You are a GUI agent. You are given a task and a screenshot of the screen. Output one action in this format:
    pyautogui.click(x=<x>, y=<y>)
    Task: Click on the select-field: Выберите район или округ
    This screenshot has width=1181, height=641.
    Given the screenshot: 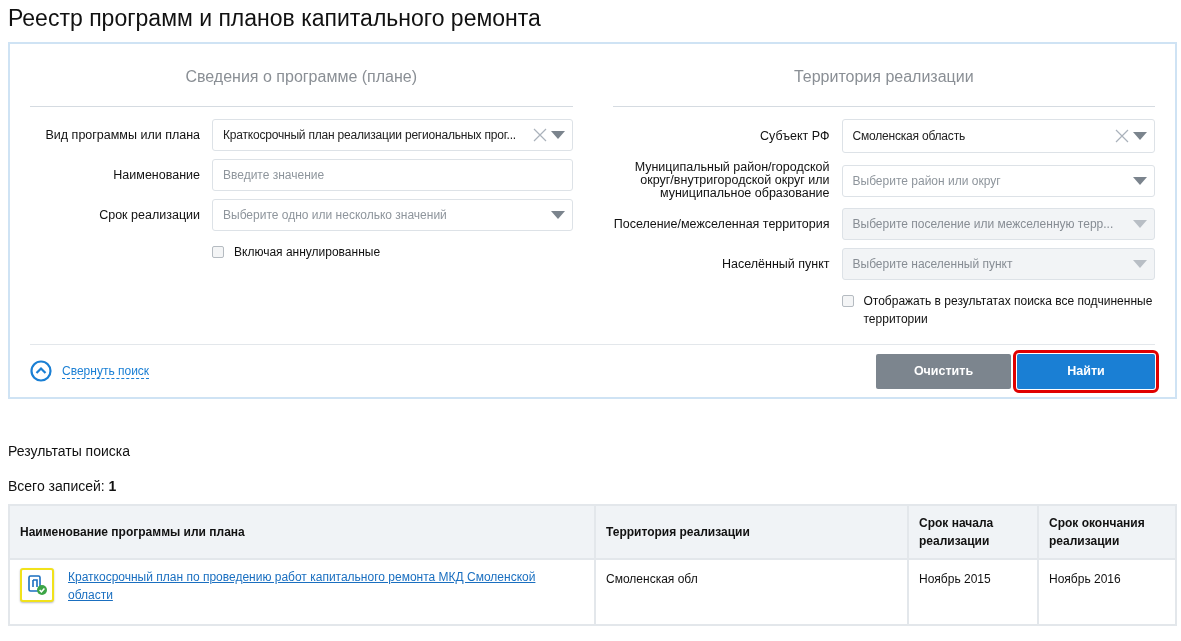 What is the action you would take?
    pyautogui.click(x=998, y=180)
    